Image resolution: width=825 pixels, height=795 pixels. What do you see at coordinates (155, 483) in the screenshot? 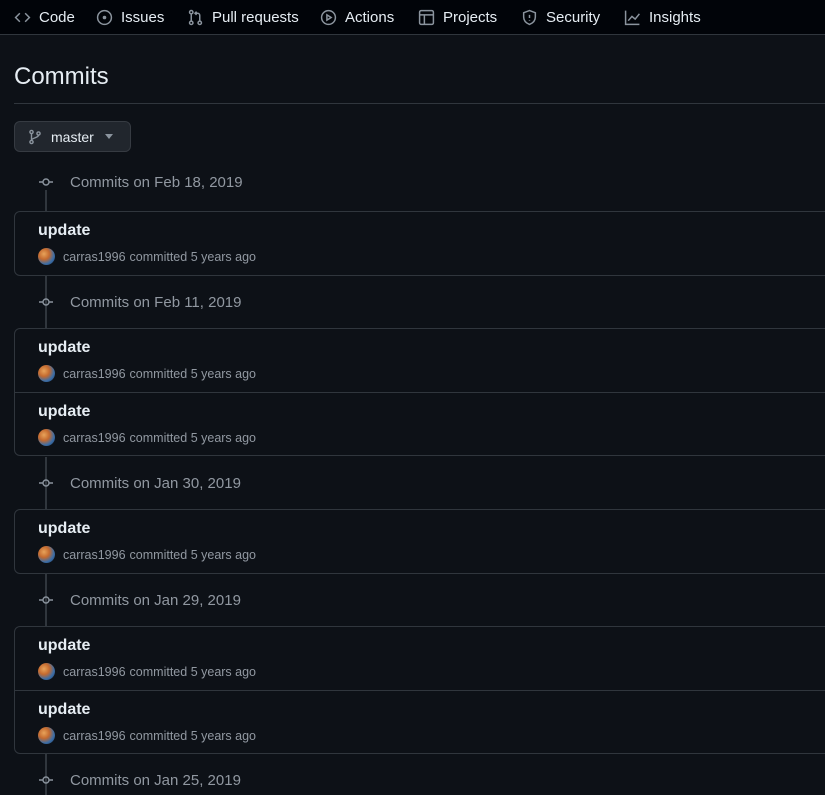
I see `commit-group-date: Commits on Jan 30, 2019` at bounding box center [155, 483].